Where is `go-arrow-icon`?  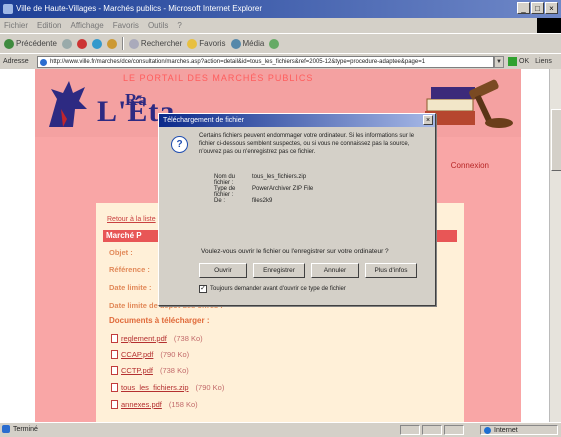 go-arrow-icon is located at coordinates (512, 61).